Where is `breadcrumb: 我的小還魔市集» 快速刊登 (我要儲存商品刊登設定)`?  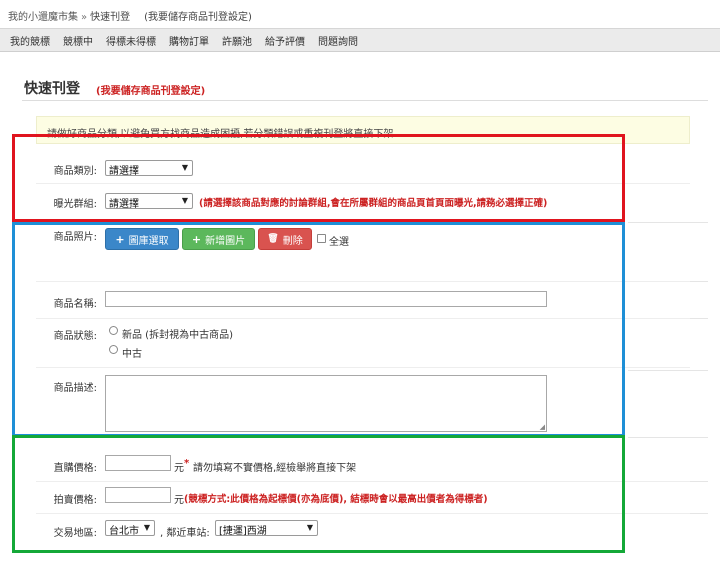 breadcrumb: 我的小還魔市集» 快速刊登 (我要儲存商品刊登設定) is located at coordinates (360, 14).